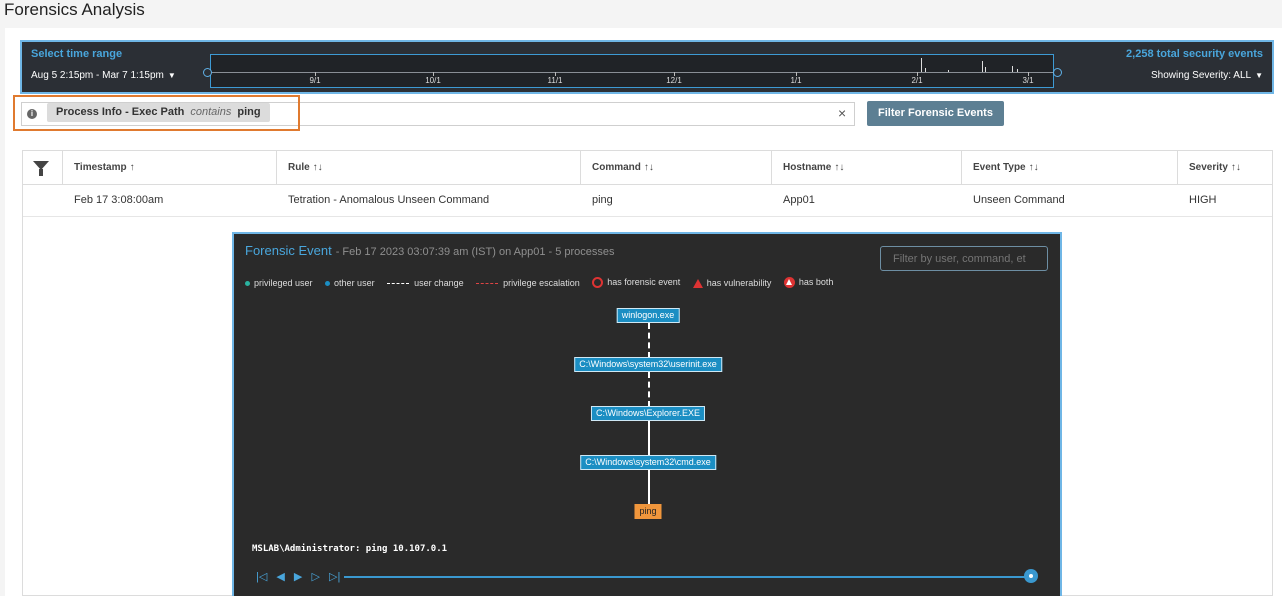 The image size is (1282, 596). I want to click on chip-key: Process Info - Exec Path, so click(120, 112).